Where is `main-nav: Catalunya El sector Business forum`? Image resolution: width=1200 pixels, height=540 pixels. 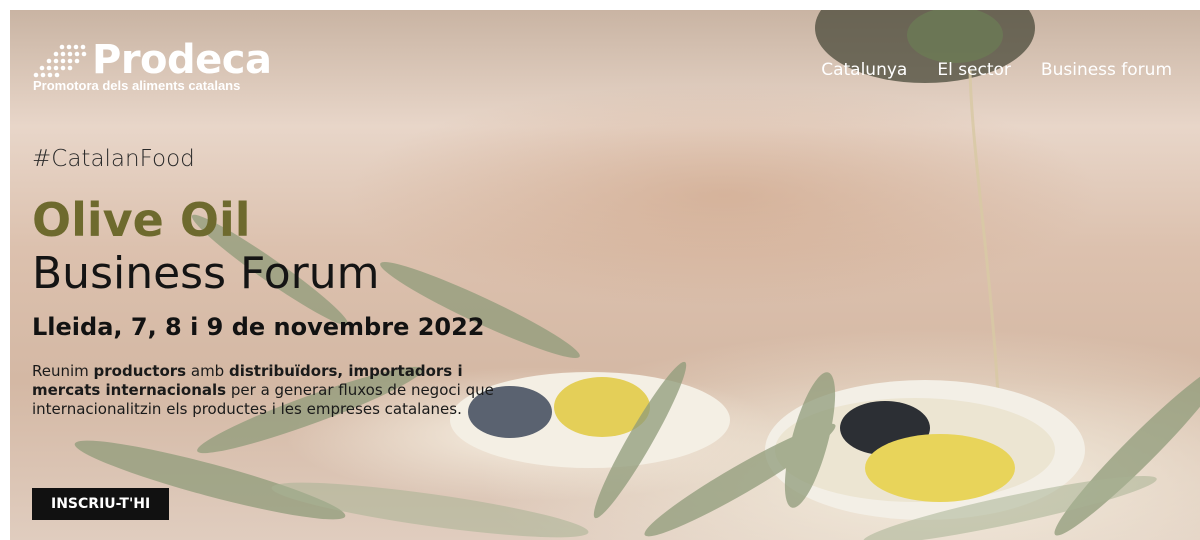 main-nav: Catalunya El sector Business forum is located at coordinates (996, 70).